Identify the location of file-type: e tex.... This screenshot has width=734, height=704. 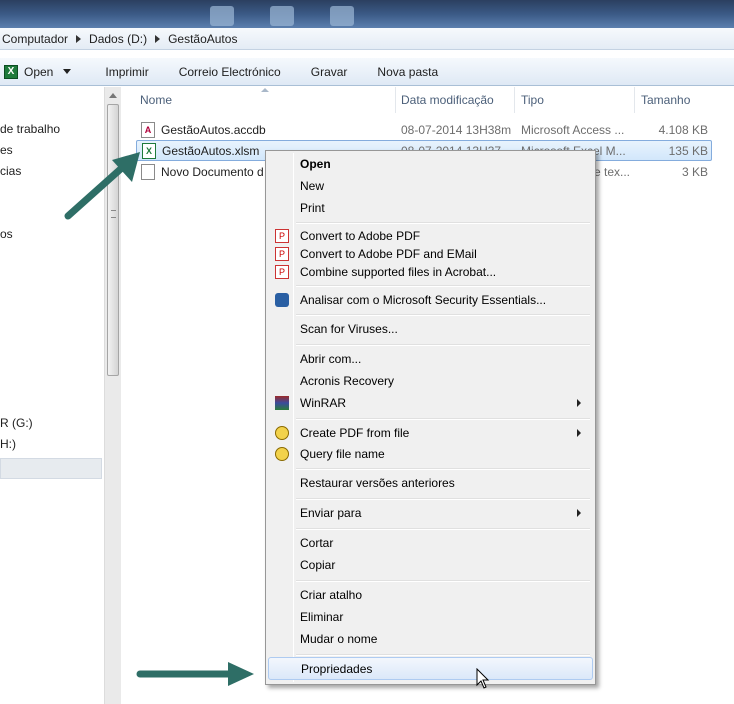
(612, 172).